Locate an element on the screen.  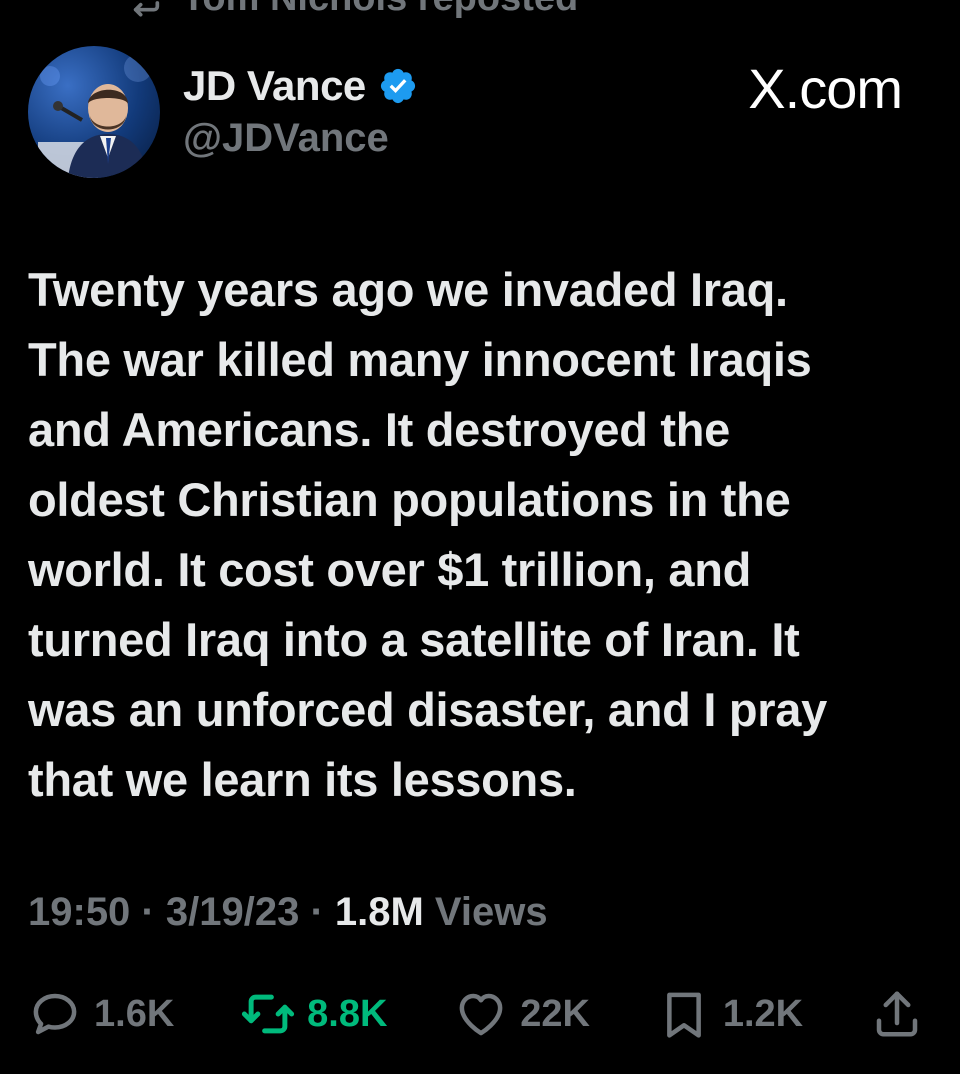
views-label: Views is located at coordinates (485, 912).